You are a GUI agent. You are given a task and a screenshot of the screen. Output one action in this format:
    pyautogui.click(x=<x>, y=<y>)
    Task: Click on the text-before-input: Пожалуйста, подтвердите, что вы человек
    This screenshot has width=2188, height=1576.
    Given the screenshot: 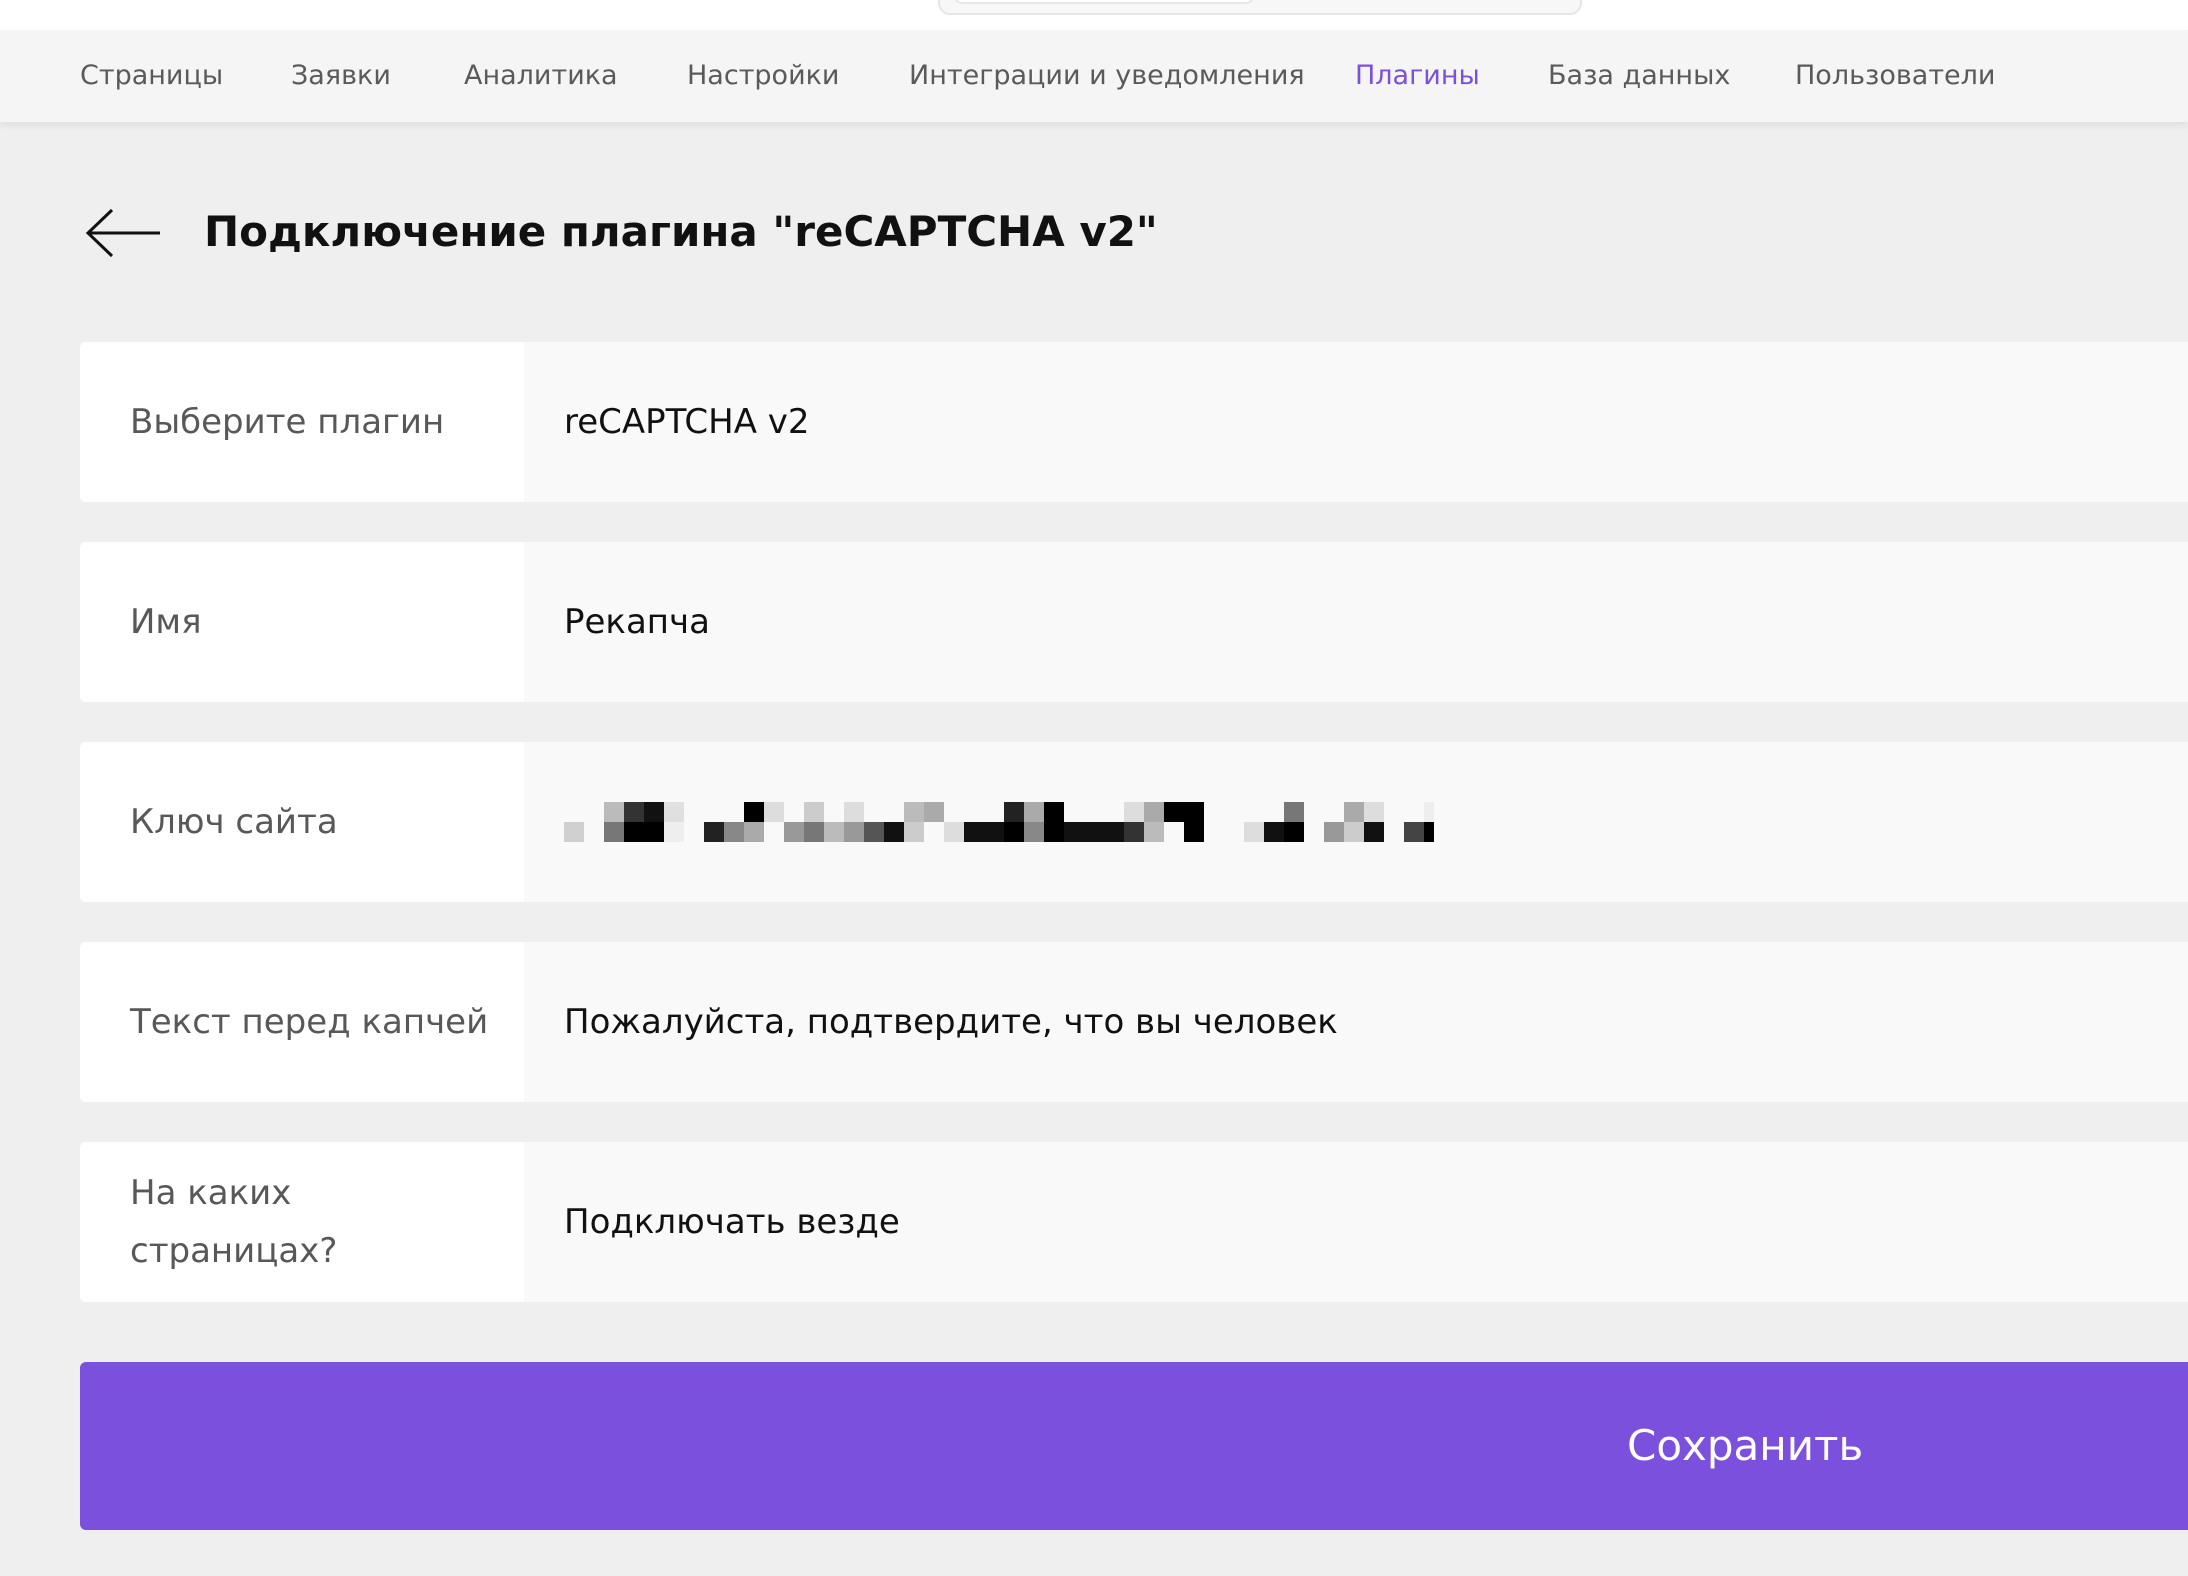 What is the action you would take?
    pyautogui.click(x=1356, y=1022)
    